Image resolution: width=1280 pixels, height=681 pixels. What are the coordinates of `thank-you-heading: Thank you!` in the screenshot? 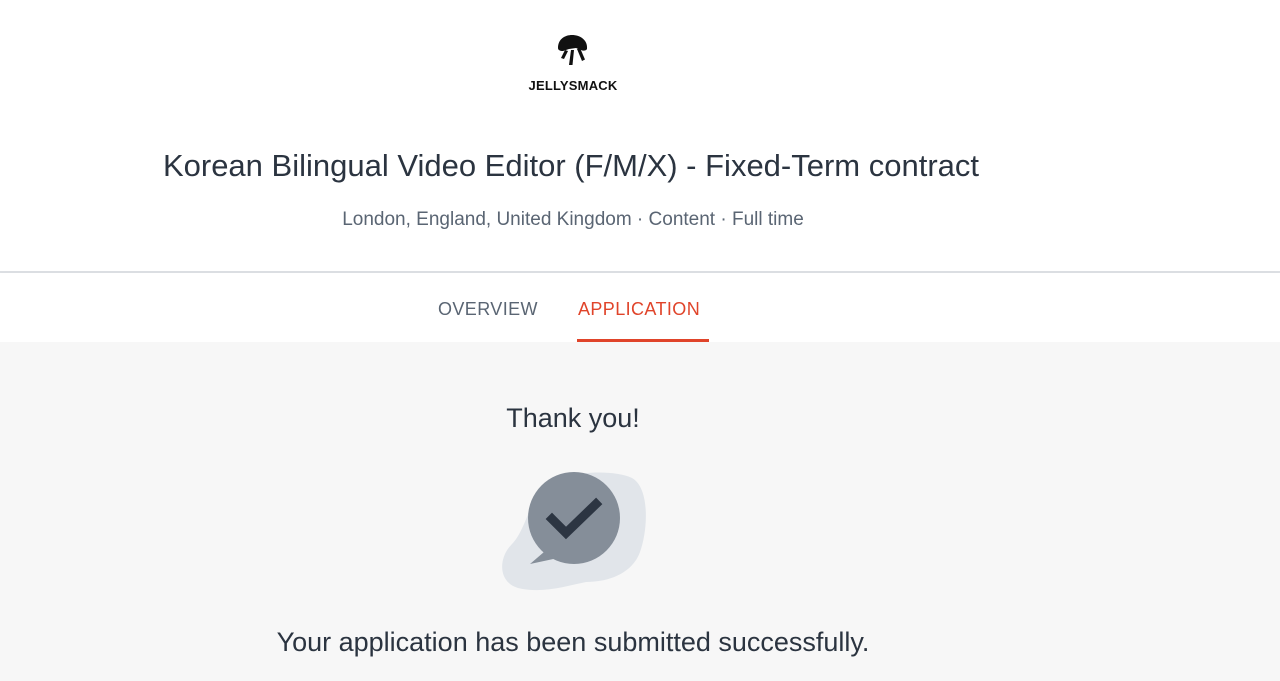 It's located at (573, 418).